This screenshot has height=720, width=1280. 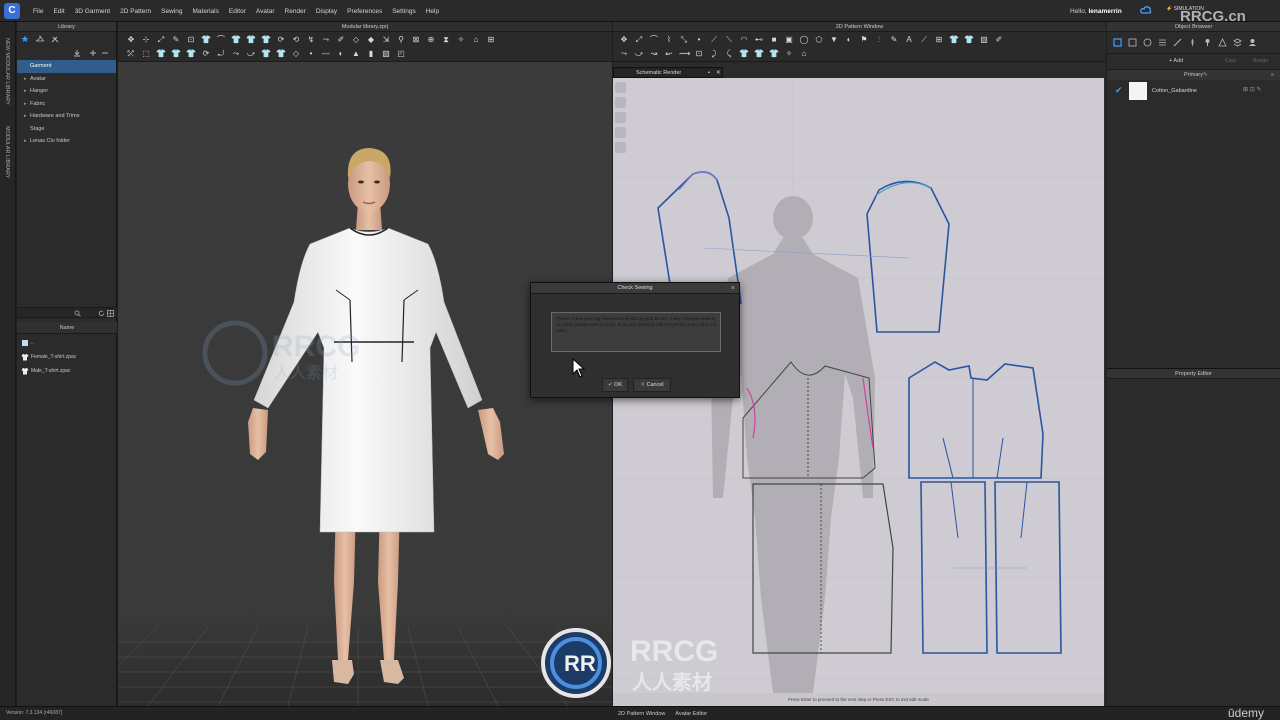 What do you see at coordinates (819, 40) in the screenshot?
I see `polygon-icon: ⬠` at bounding box center [819, 40].